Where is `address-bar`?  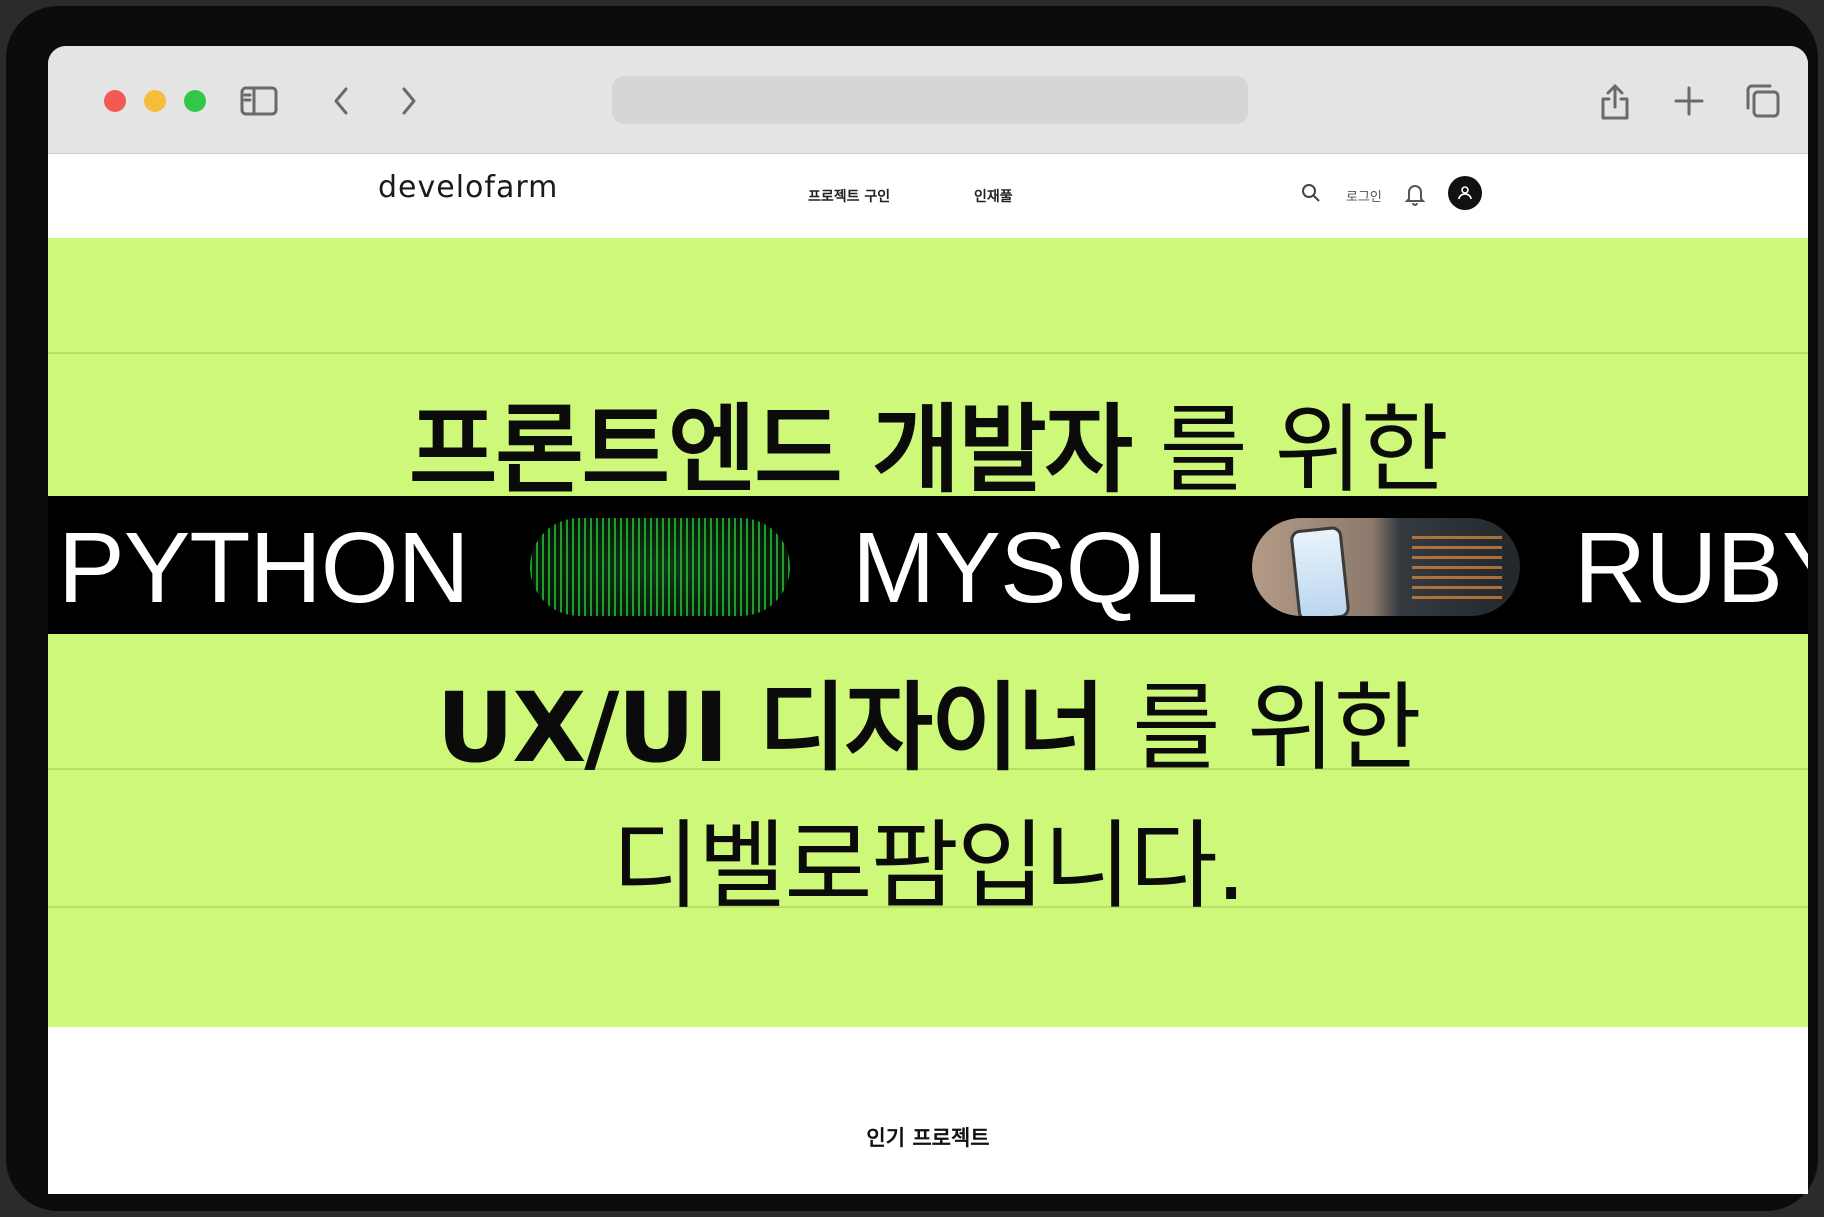 address-bar is located at coordinates (930, 100).